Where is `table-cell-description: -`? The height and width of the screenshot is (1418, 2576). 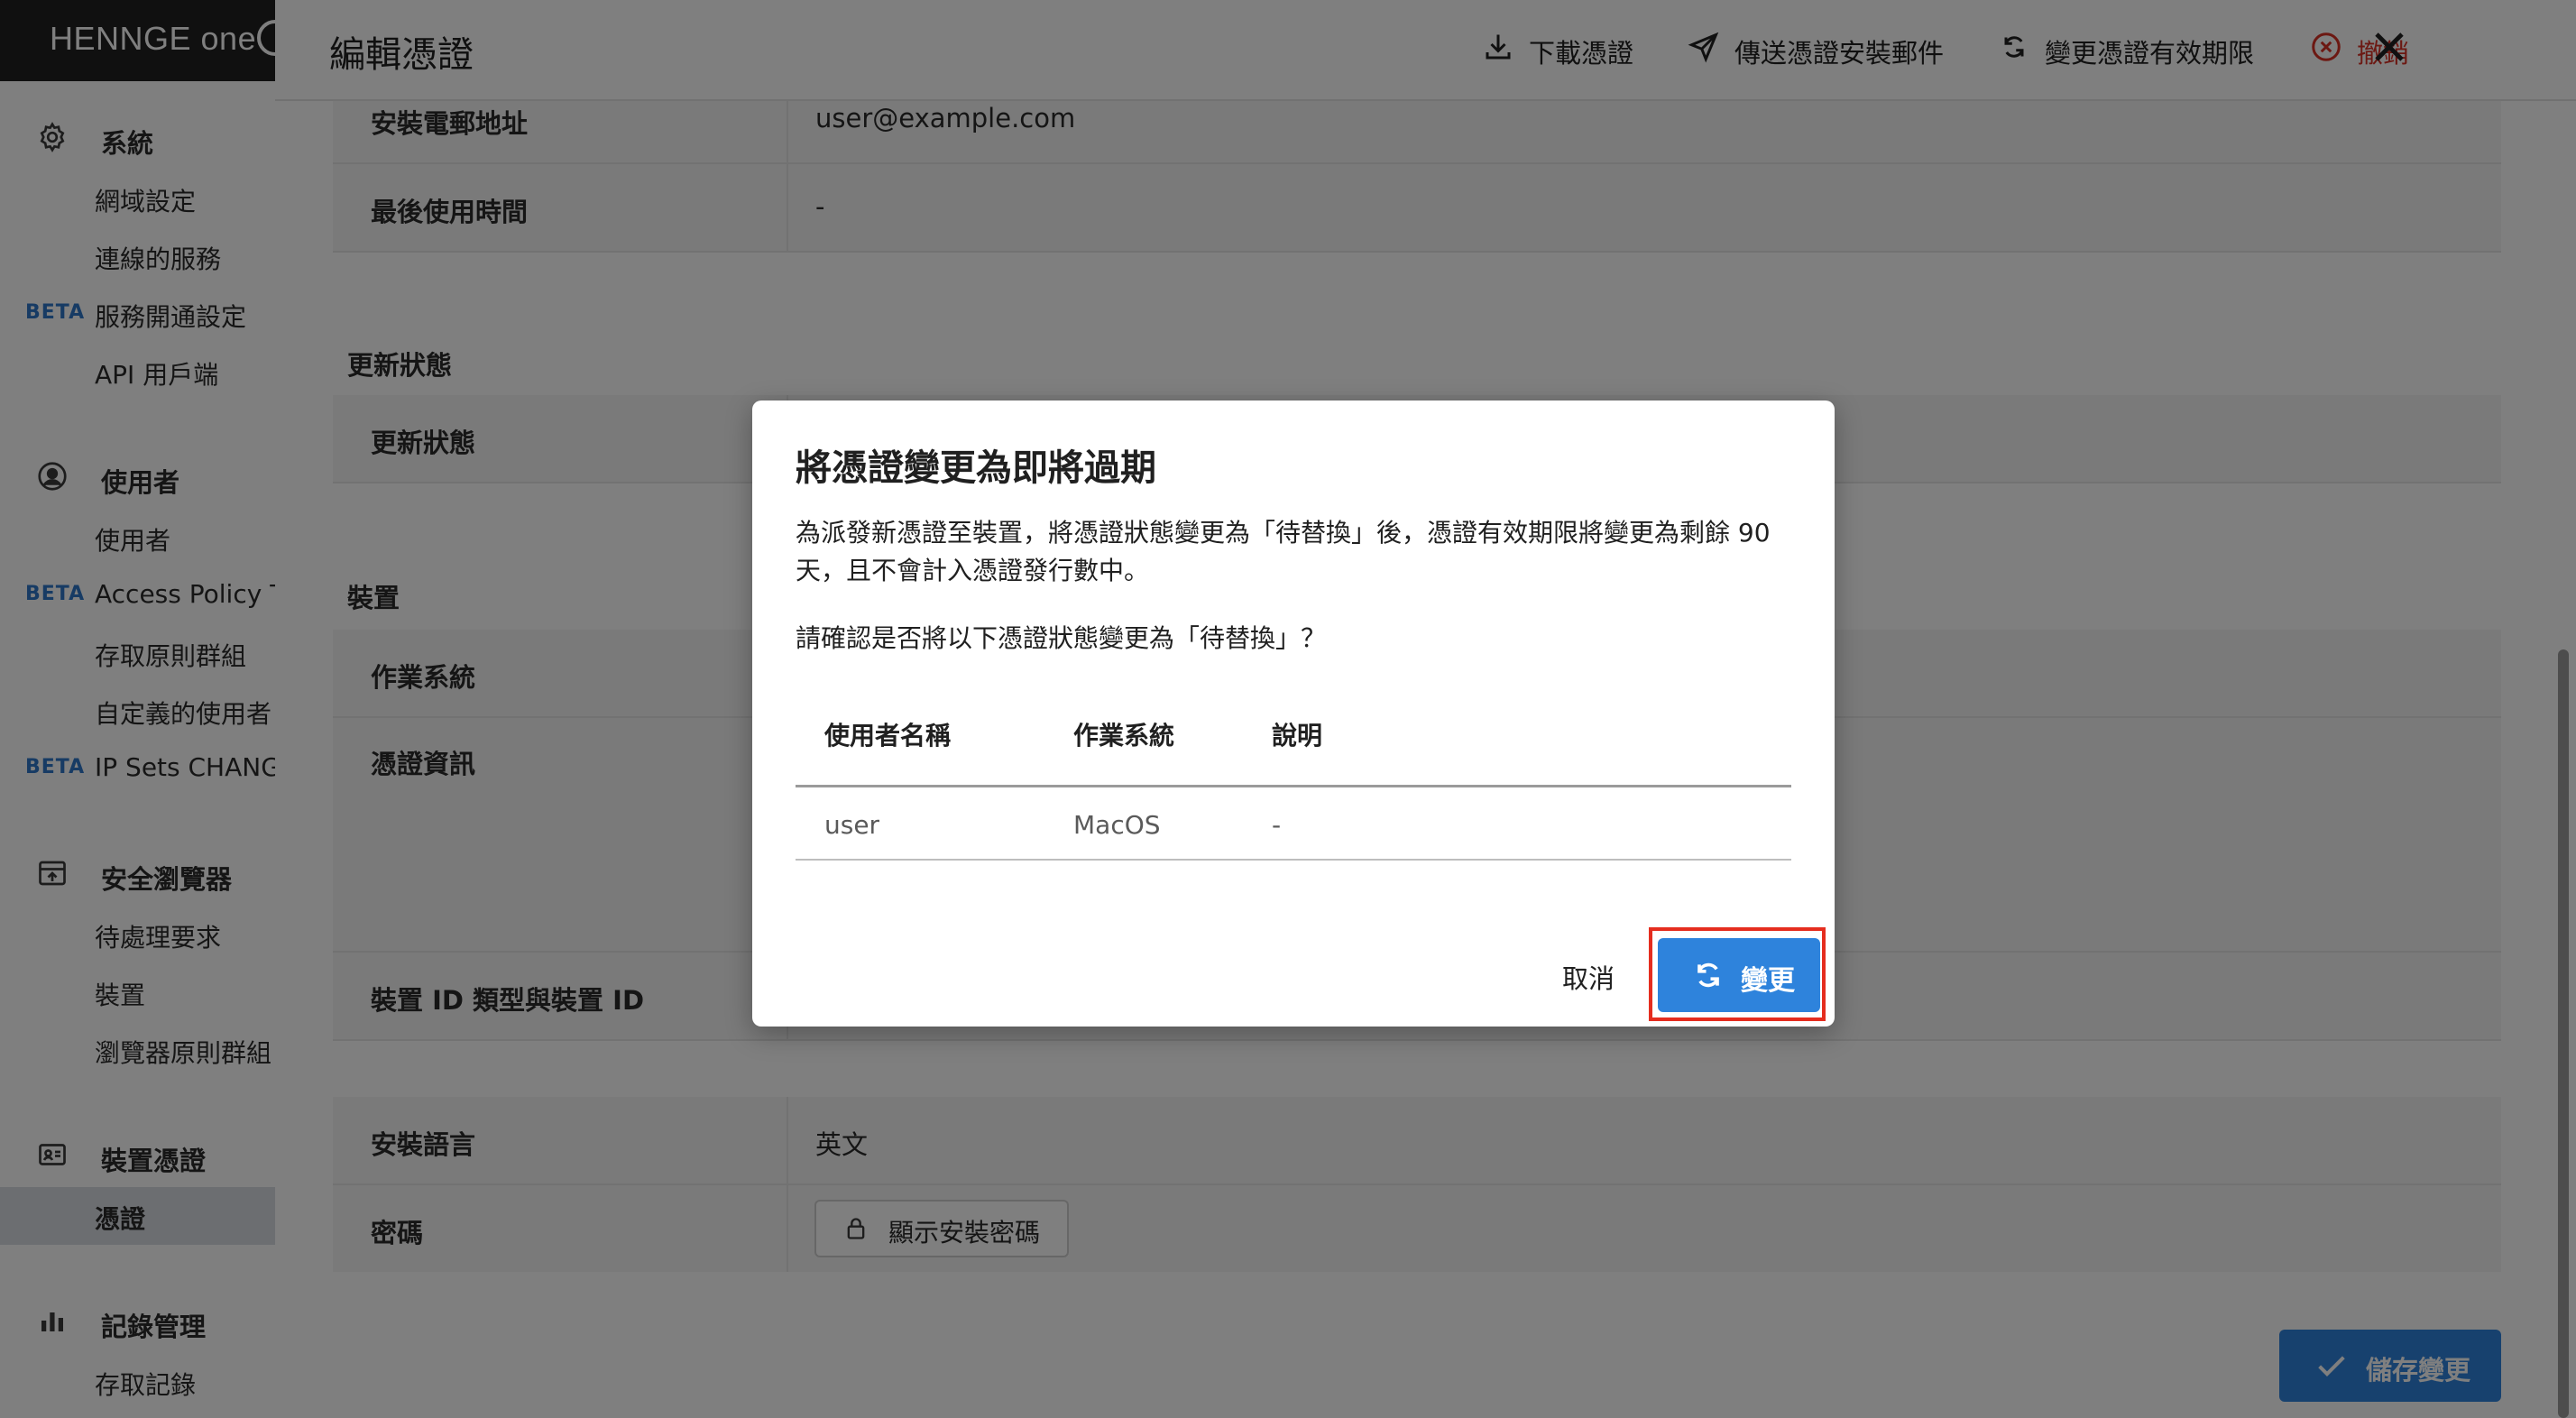 table-cell-description: - is located at coordinates (1277, 825).